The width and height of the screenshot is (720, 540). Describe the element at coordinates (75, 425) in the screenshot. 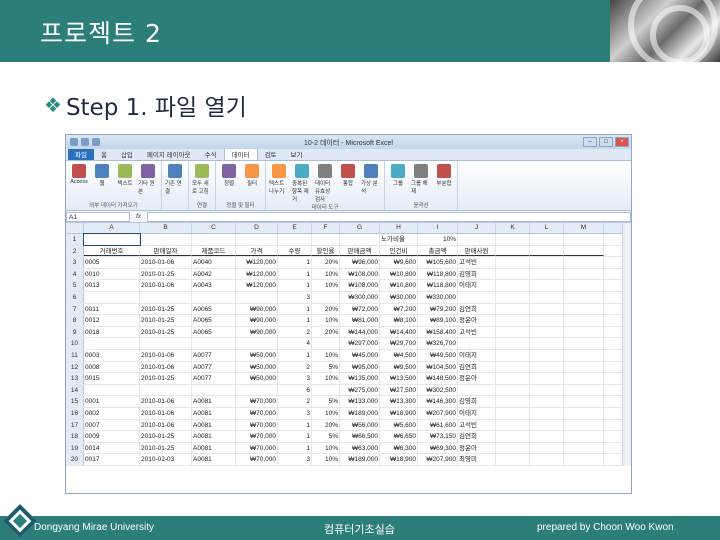

I see `row-header: 17` at that location.